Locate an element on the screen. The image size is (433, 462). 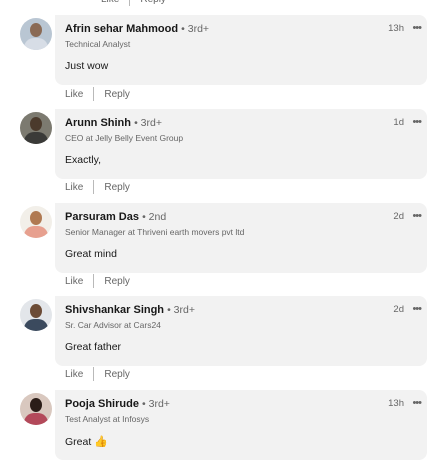
comment-author-row: Shivshankar Singh • 3rd+ is located at coordinates (130, 310).